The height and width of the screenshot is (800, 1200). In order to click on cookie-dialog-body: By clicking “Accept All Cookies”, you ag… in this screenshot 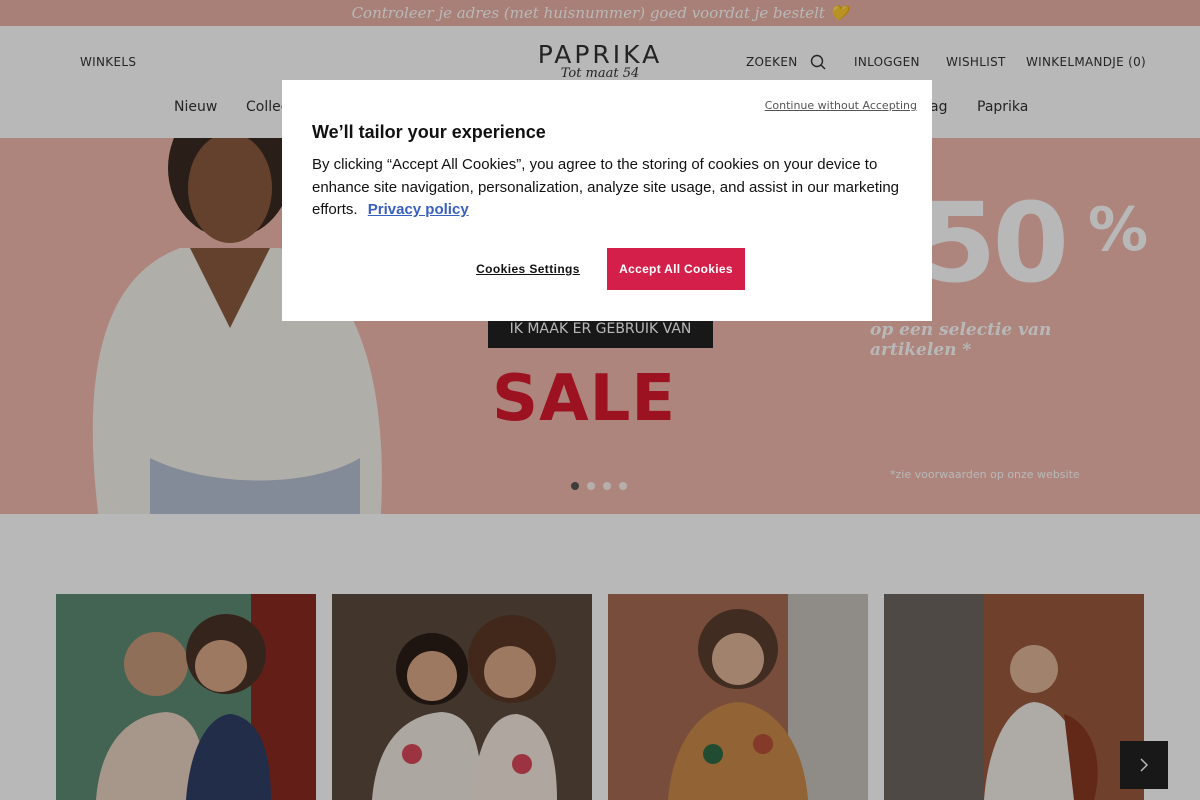, I will do `click(612, 188)`.